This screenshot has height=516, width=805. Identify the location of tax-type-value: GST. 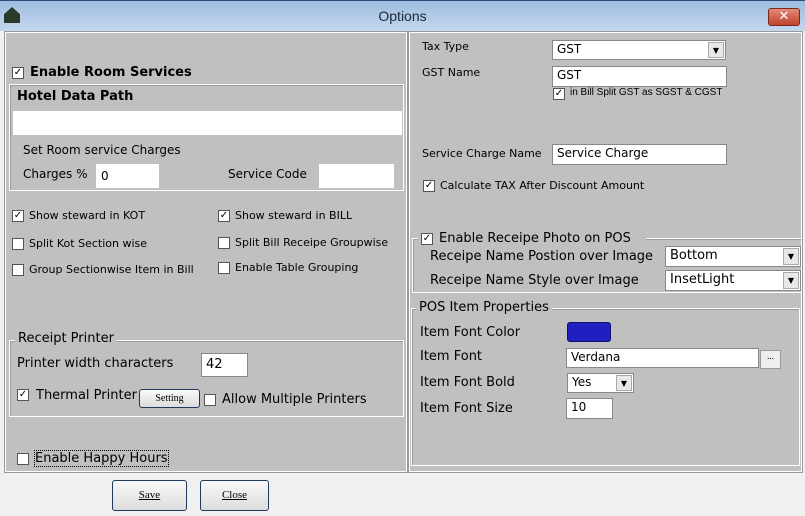
(569, 49).